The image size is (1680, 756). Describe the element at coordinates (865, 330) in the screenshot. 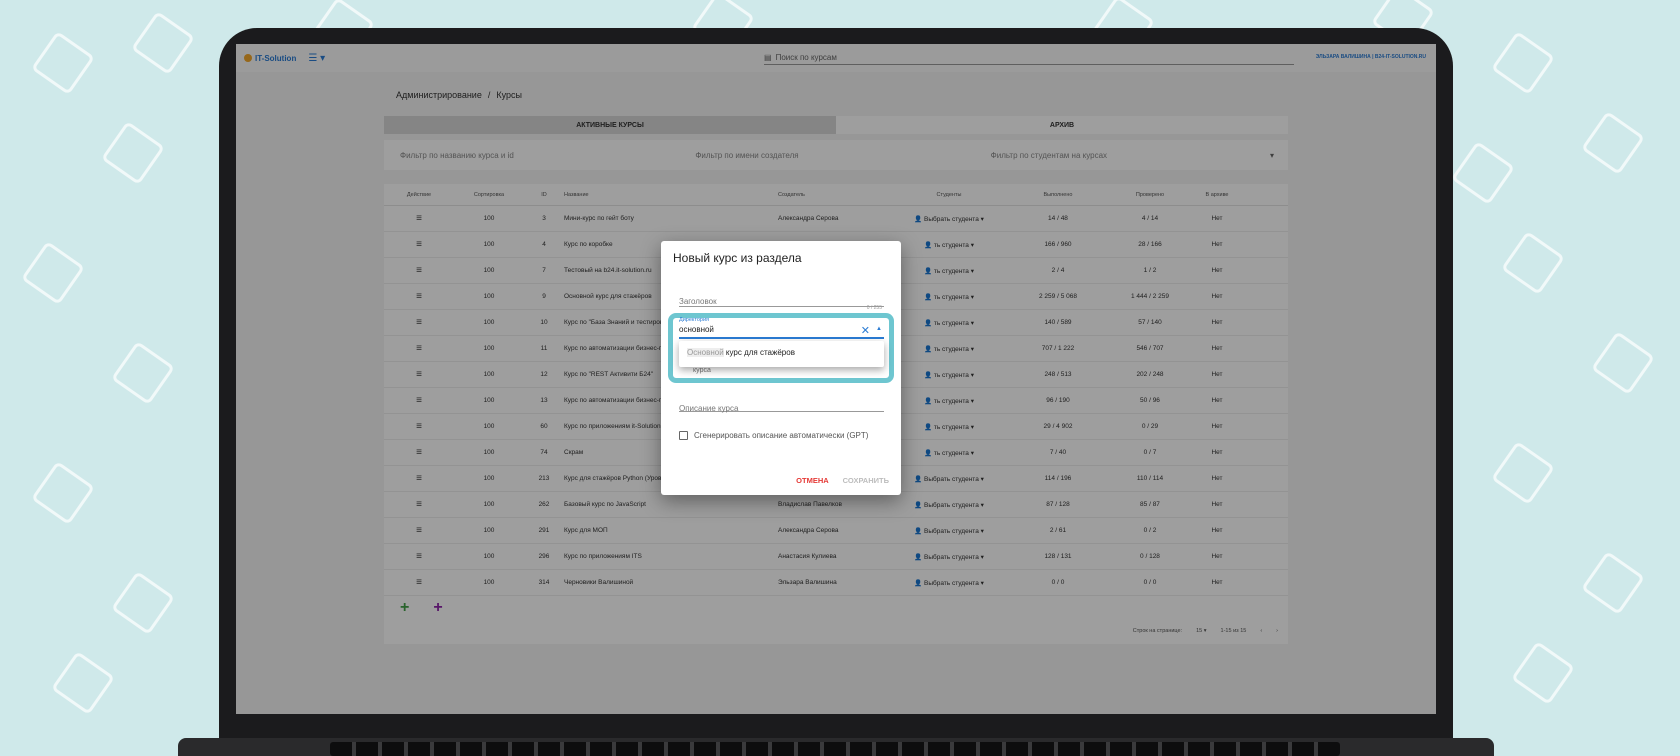

I see `clear-icon: ✕` at that location.